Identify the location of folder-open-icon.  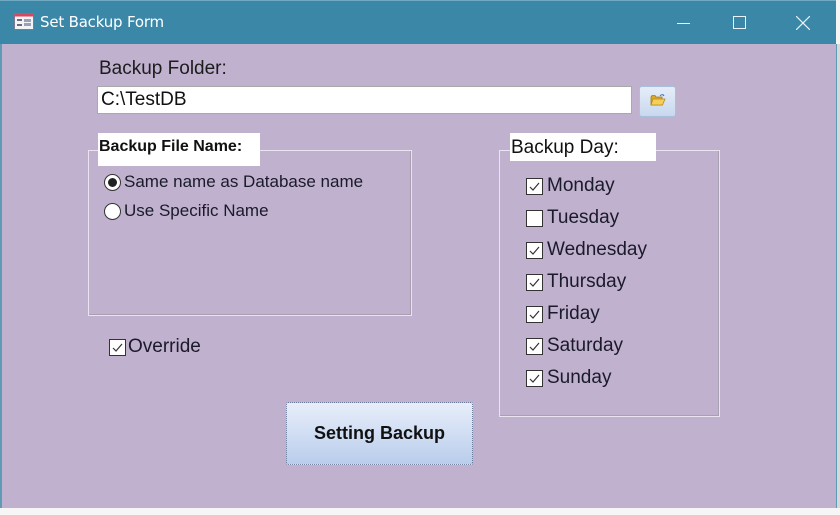
(657, 101).